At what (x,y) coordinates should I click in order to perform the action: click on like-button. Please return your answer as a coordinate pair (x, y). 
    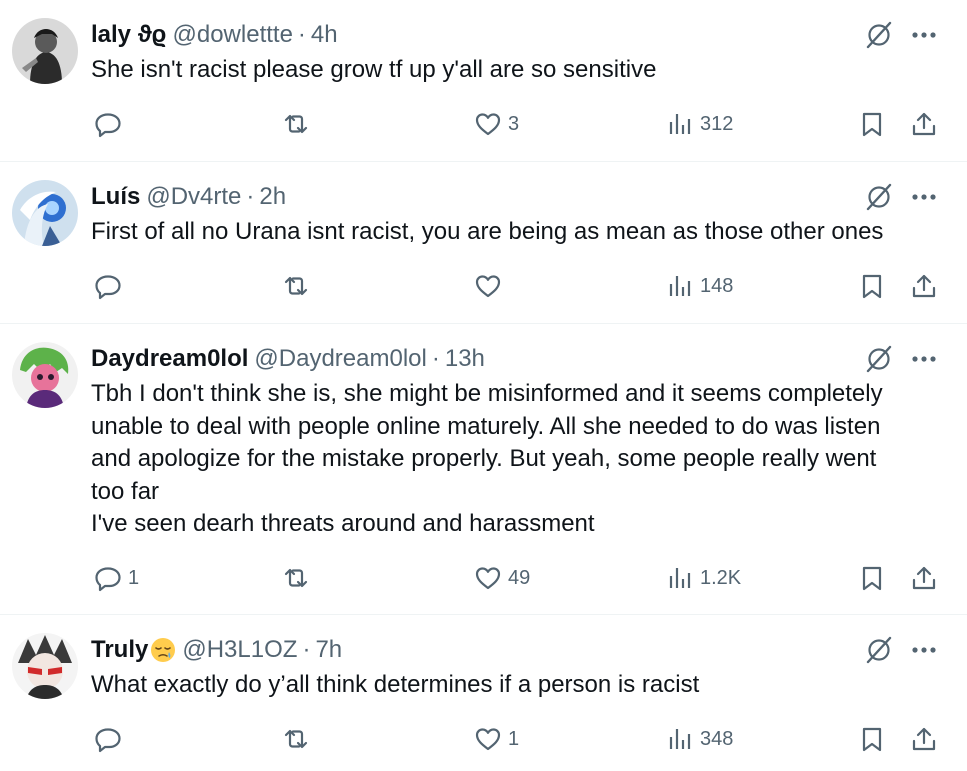
    Looking at the image, I should click on (491, 286).